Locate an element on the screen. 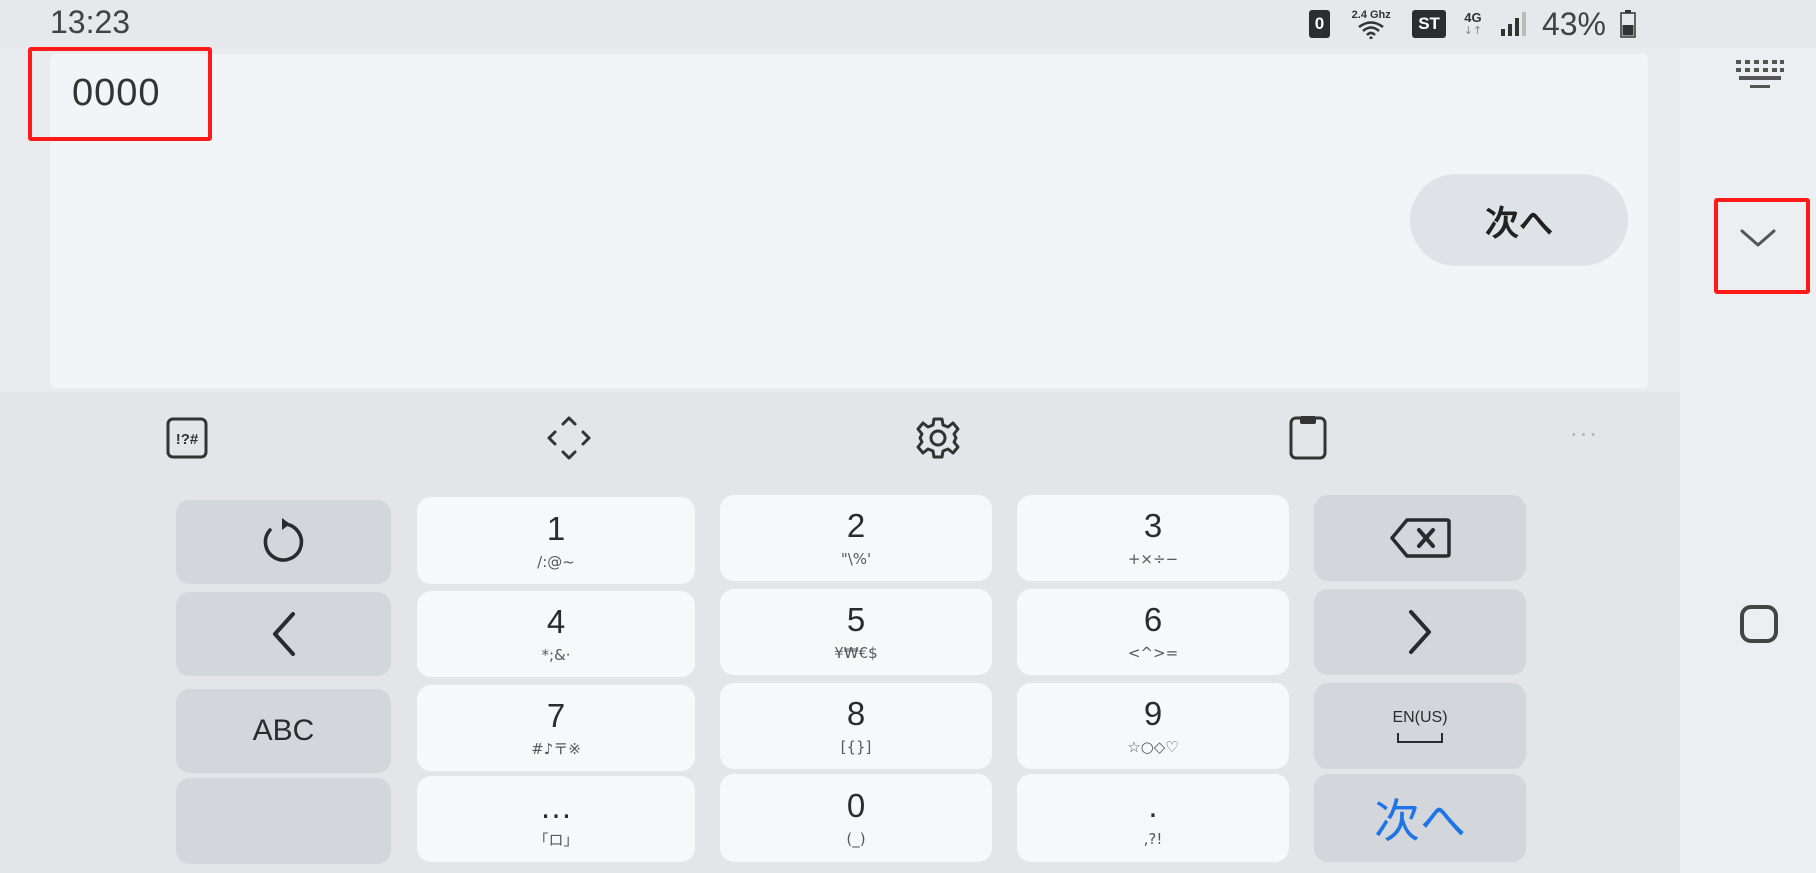  network-indicator: 4G ↓↑ is located at coordinates (1473, 24).